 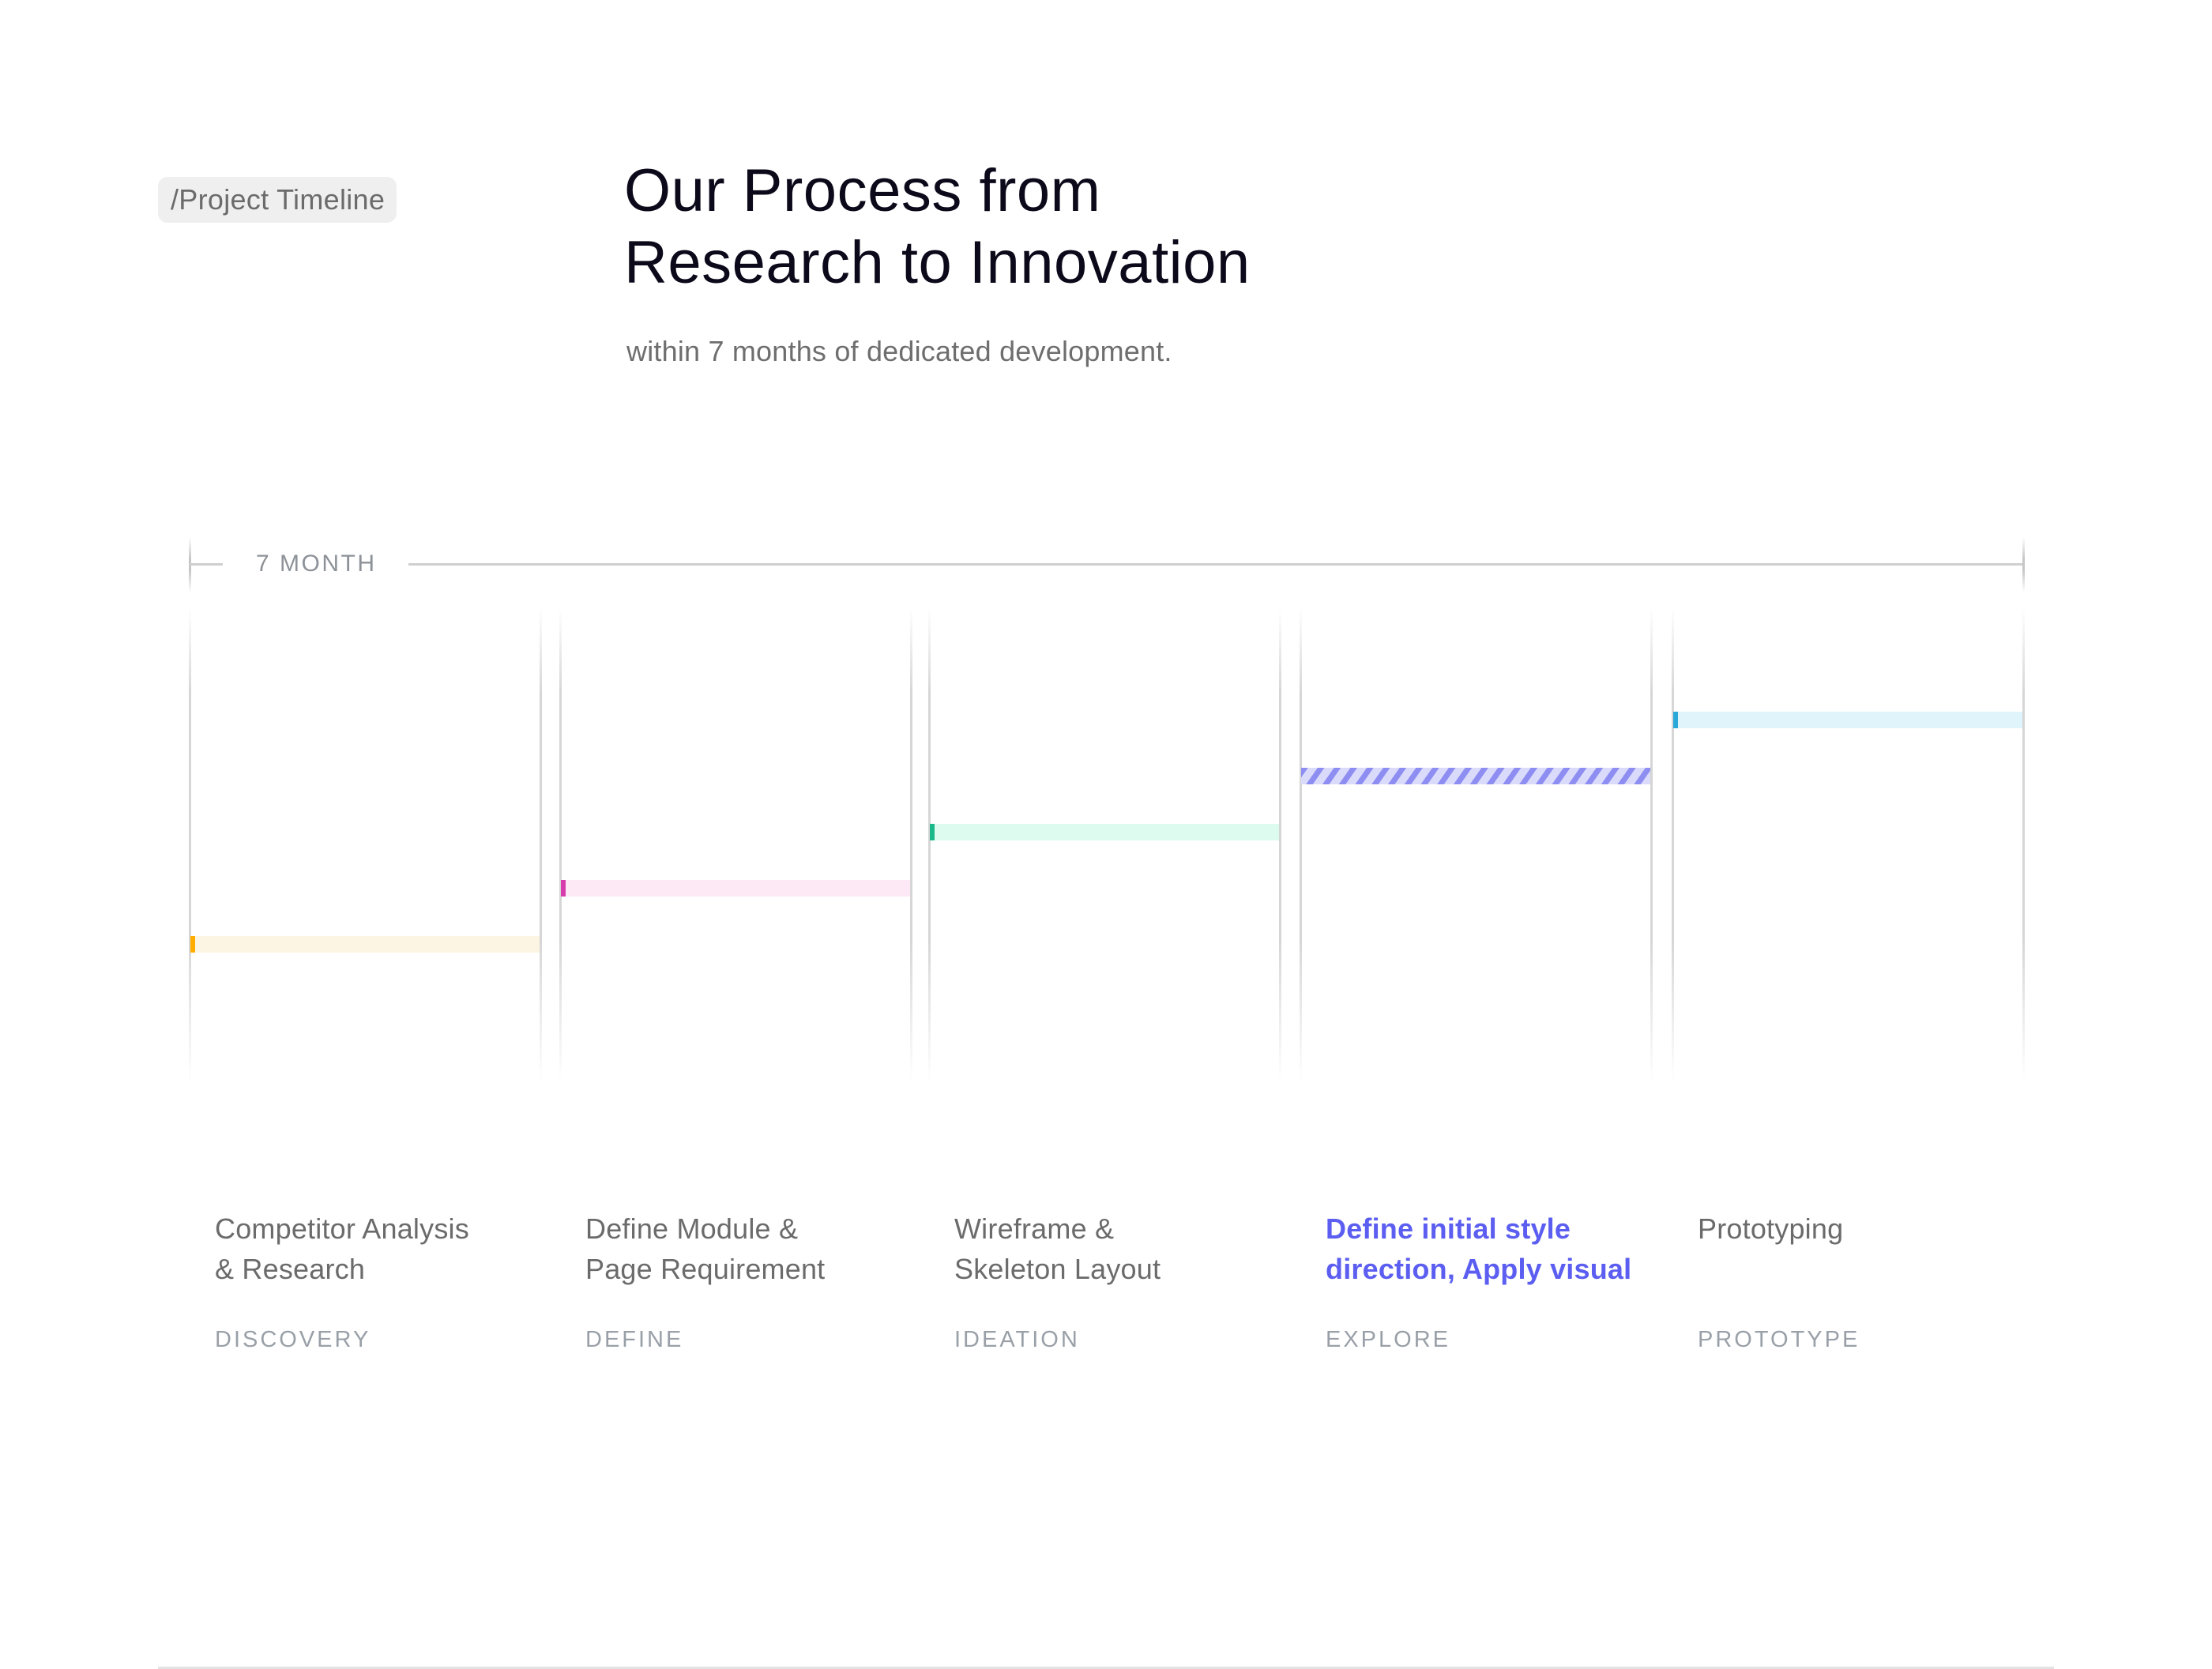 I want to click on section-badge: /Project Timeline, so click(x=278, y=200).